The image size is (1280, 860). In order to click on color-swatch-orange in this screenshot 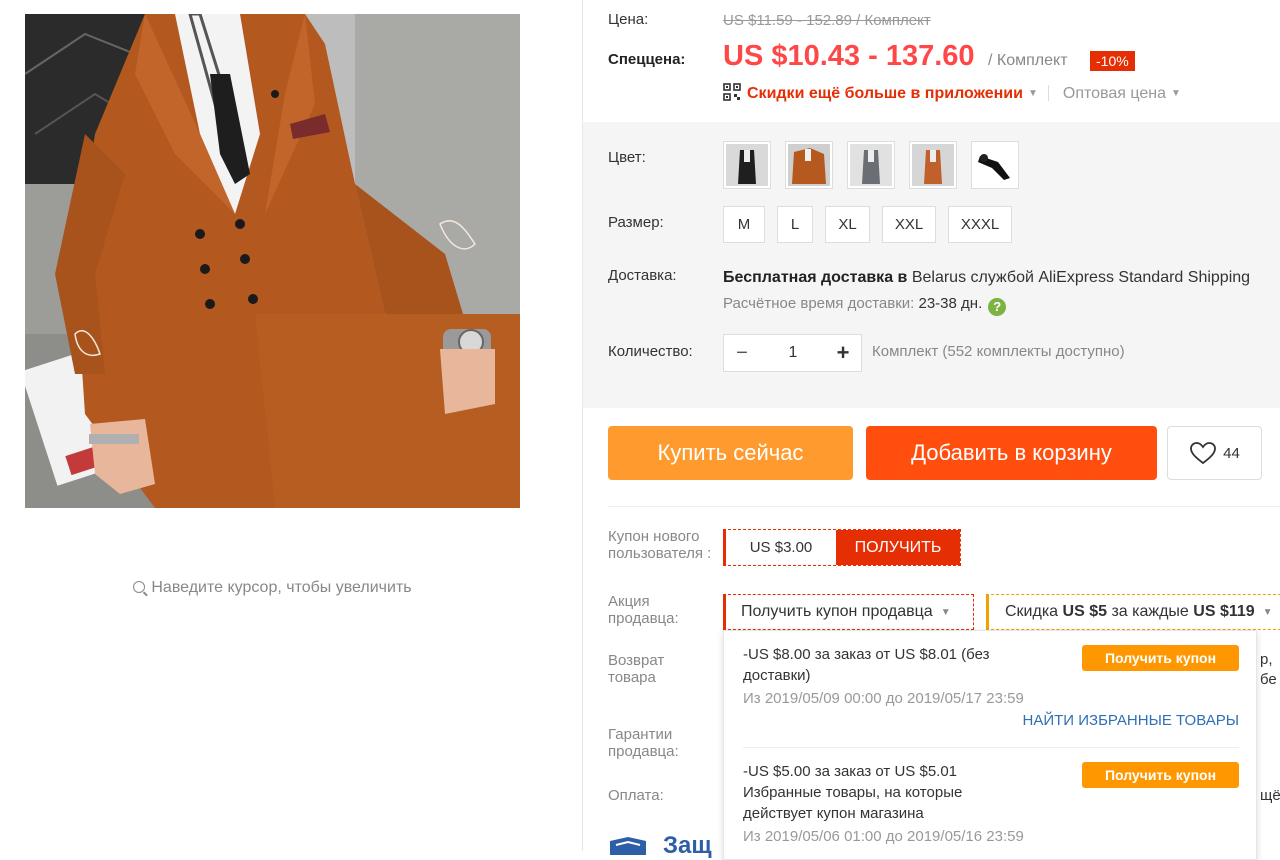, I will do `click(809, 165)`.